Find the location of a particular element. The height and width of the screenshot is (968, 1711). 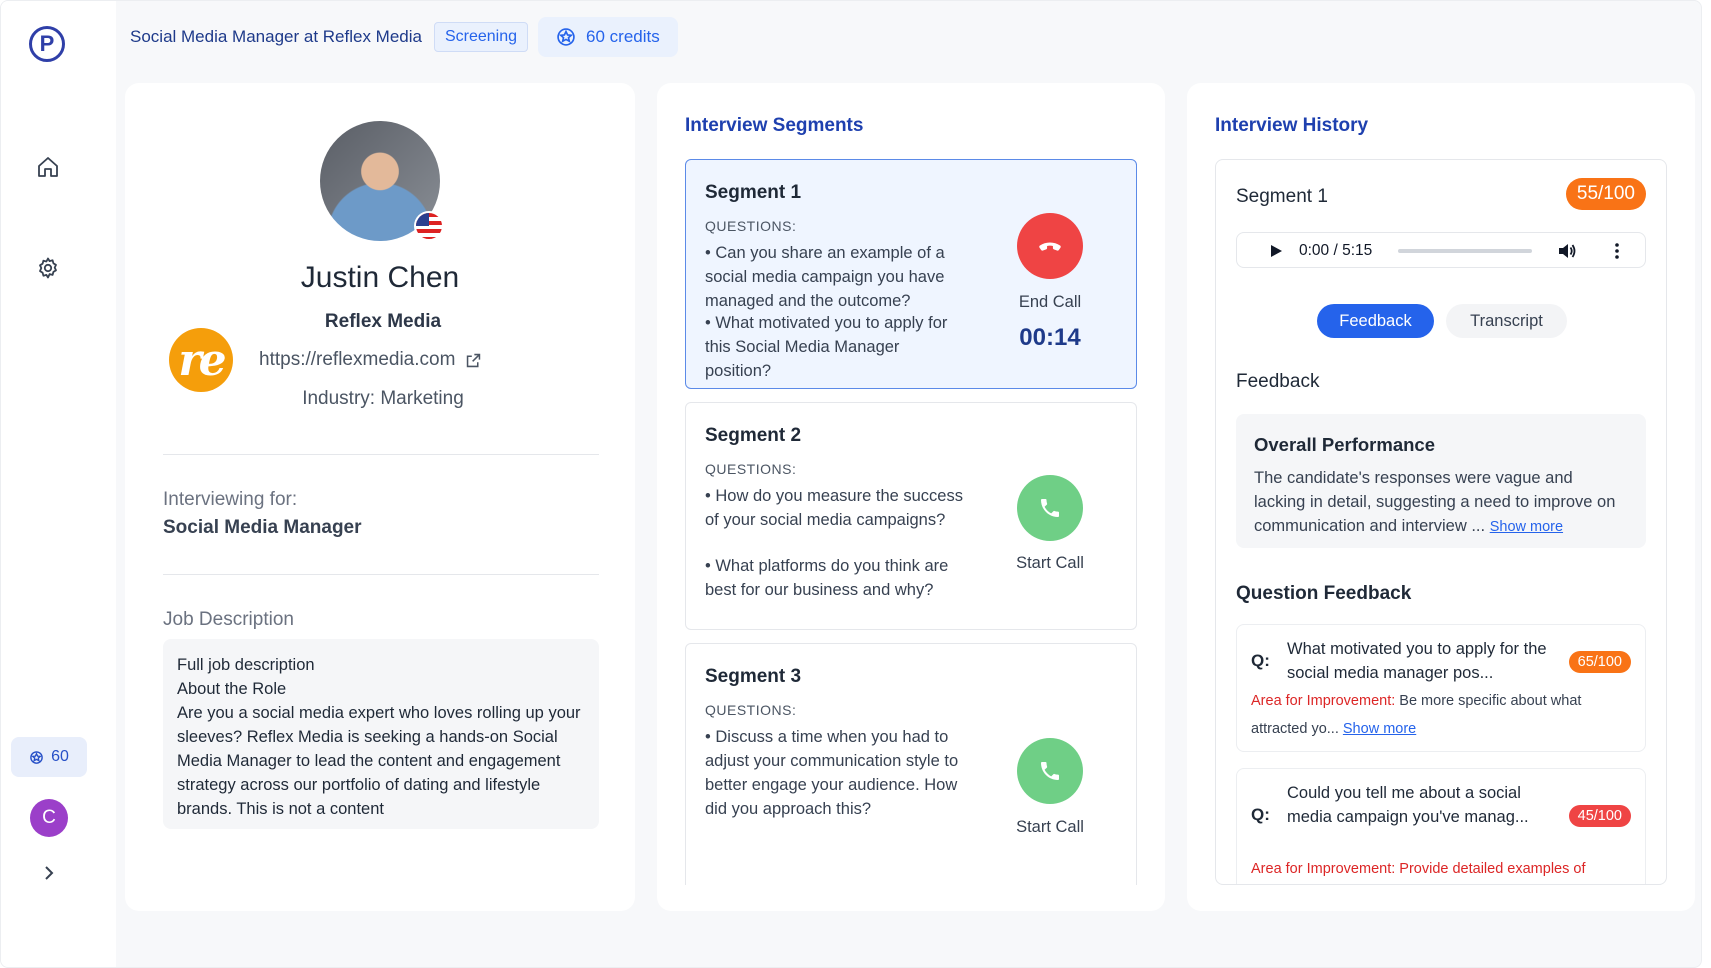

segment-title: Segment 3 is located at coordinates (753, 676).